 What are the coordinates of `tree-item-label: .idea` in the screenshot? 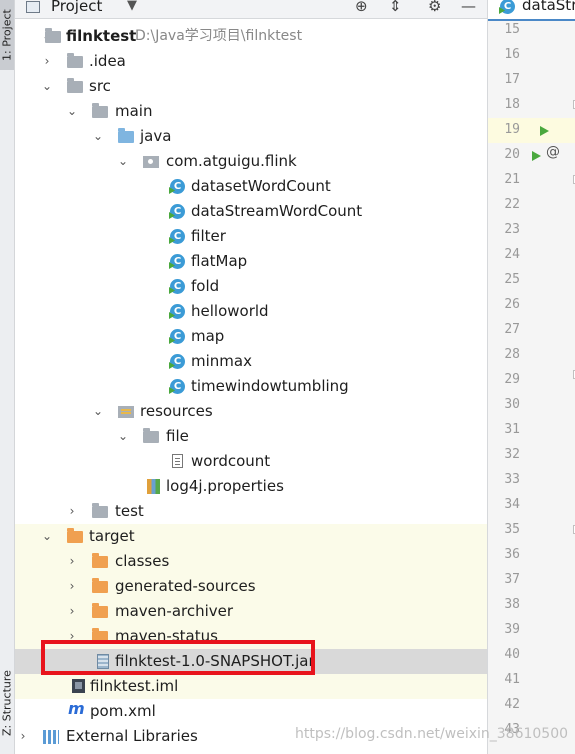 It's located at (107, 61).